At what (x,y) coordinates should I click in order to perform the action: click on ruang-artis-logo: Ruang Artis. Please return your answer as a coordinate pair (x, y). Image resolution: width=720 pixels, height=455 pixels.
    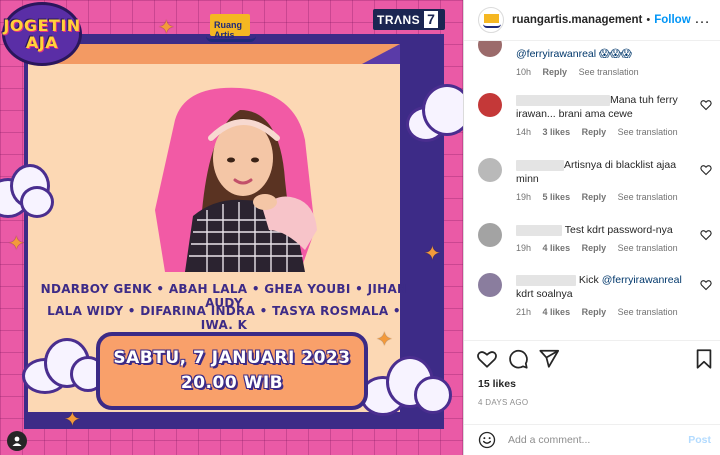
    Looking at the image, I should click on (232, 29).